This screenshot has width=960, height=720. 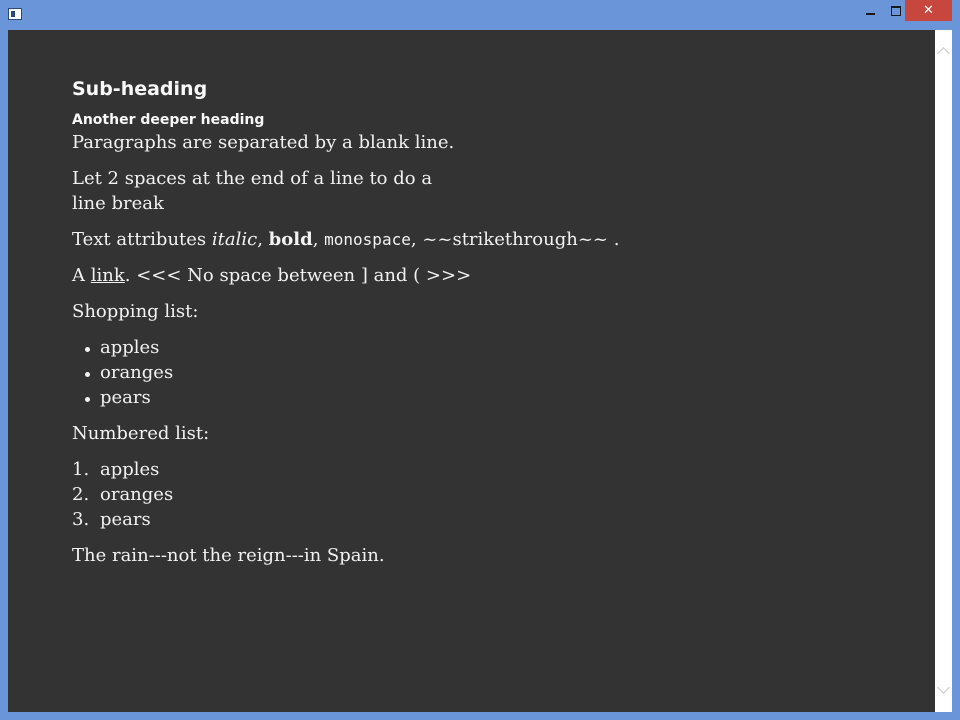 I want to click on shopping-list: apples oranges pears, so click(x=482, y=372).